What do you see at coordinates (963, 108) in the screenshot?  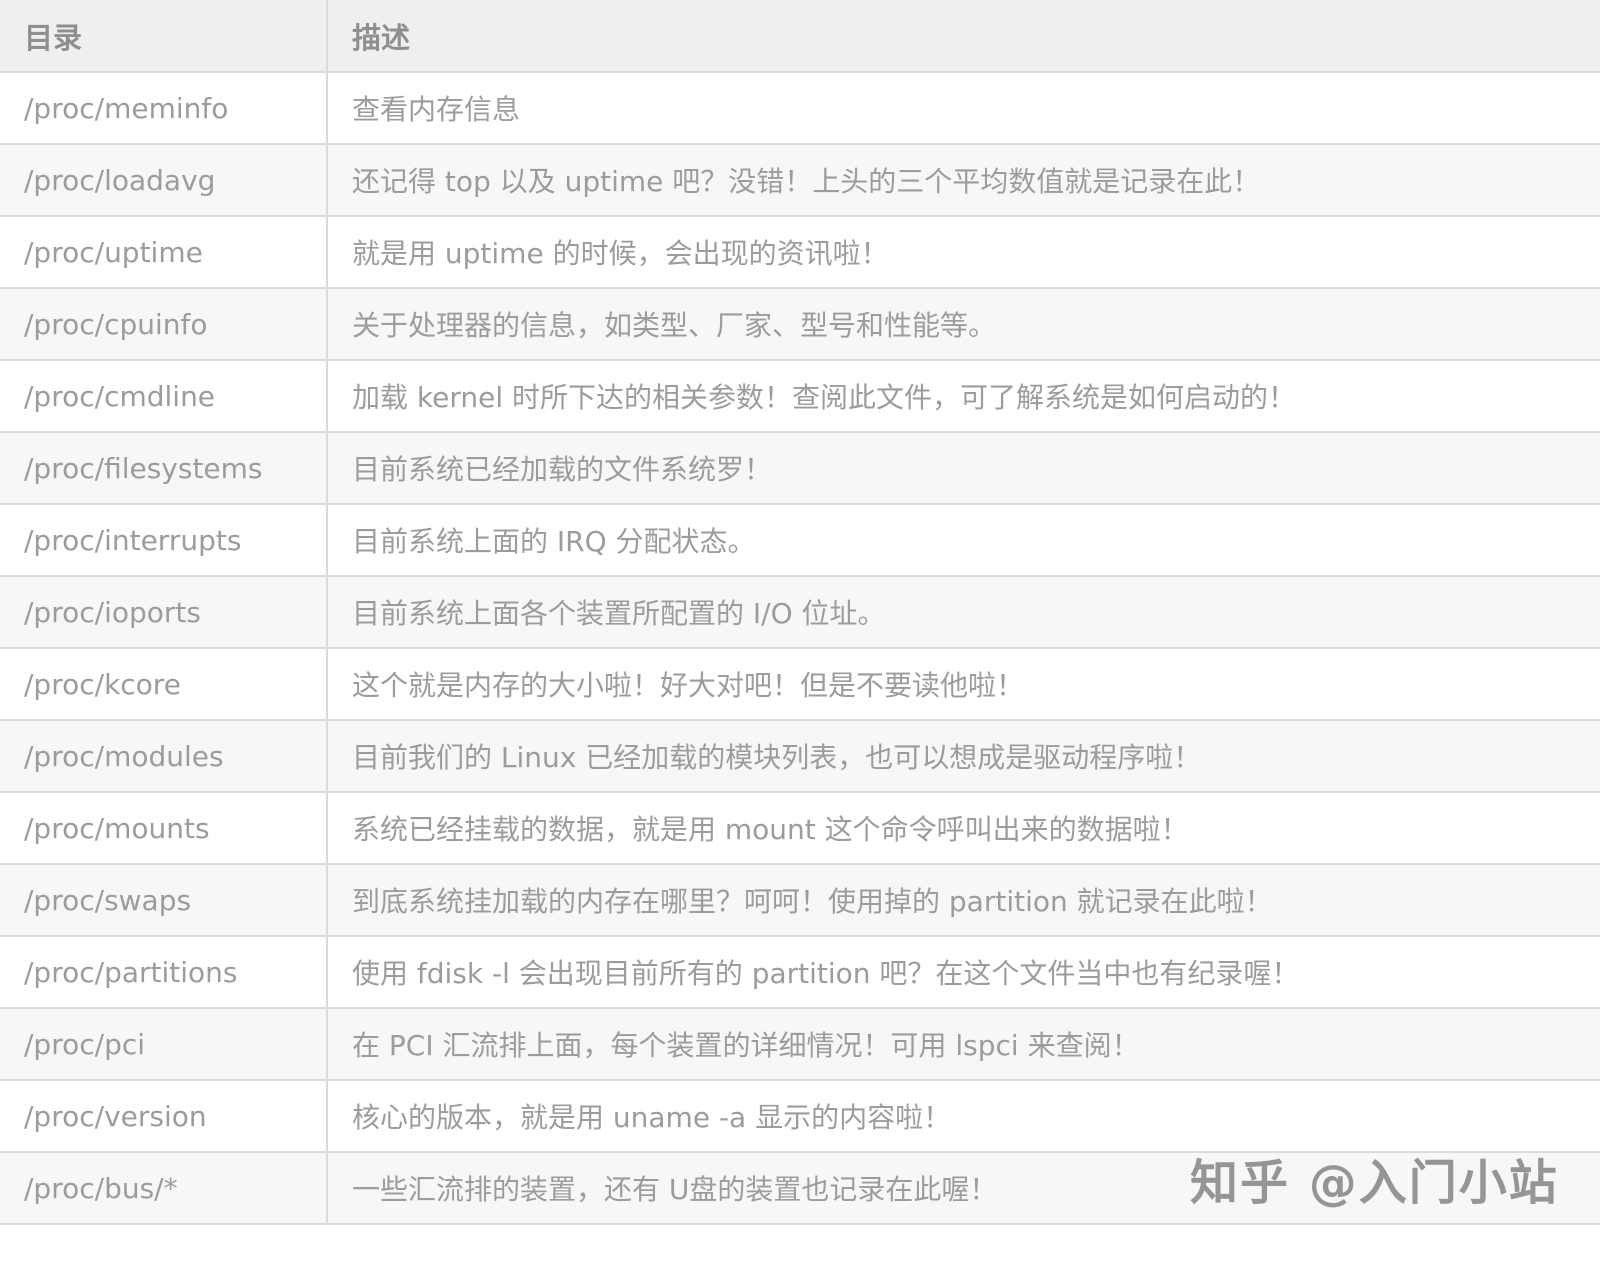 I see `cell-description: 查看内存信息` at bounding box center [963, 108].